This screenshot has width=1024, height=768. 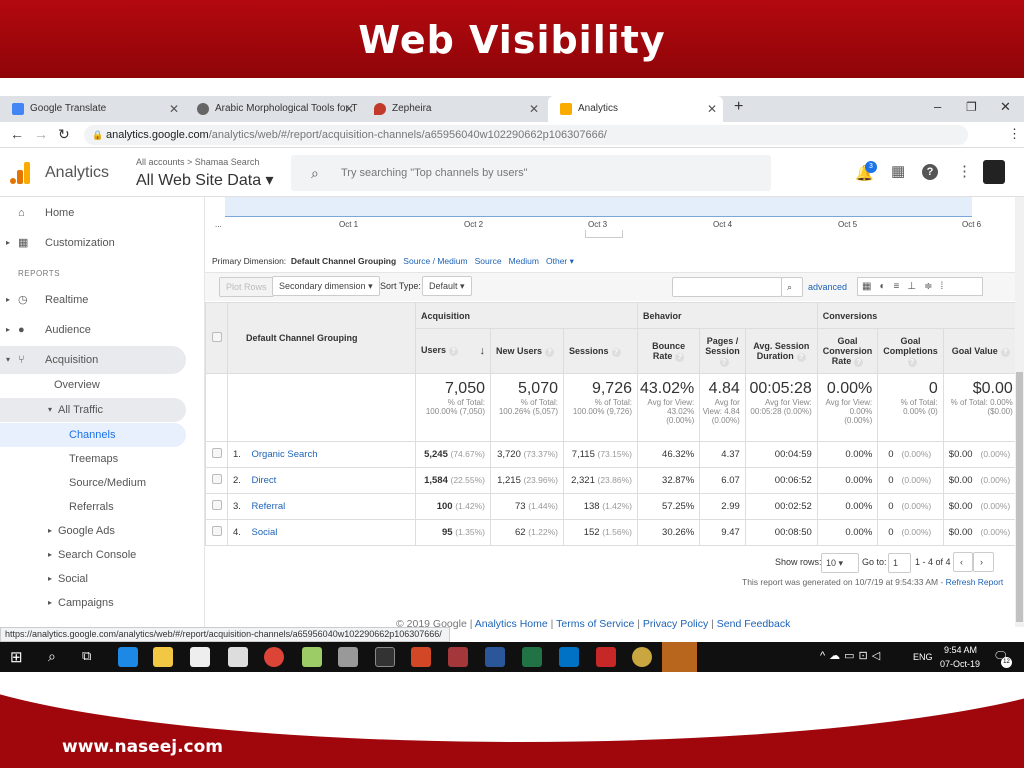 I want to click on next-page-button: ›, so click(x=983, y=562).